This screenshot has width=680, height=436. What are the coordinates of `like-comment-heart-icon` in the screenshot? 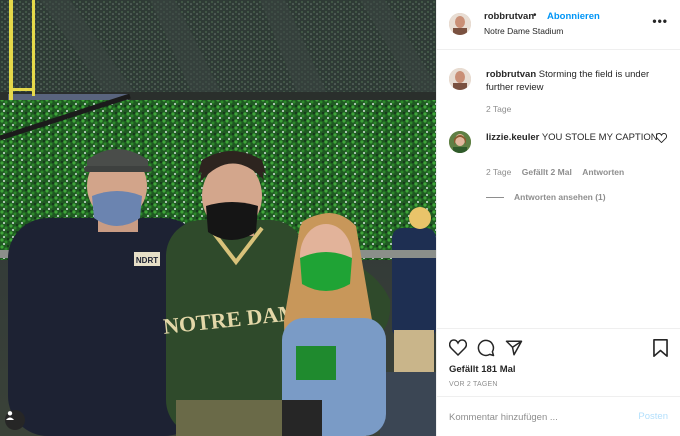 It's located at (661, 138).